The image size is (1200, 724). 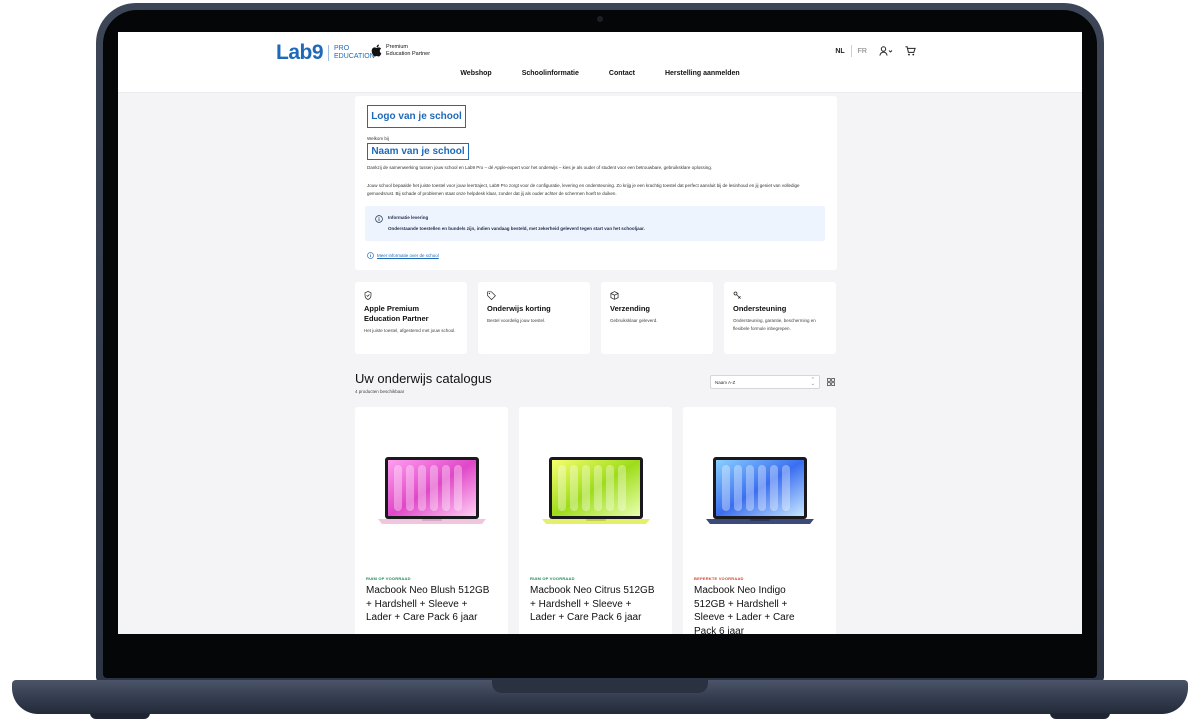 I want to click on feature-title: Apple Premium Education Partner, so click(x=396, y=313).